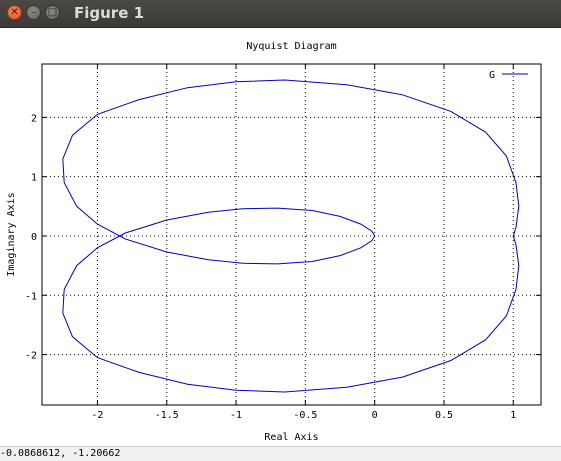 This screenshot has height=461, width=561. I want to click on y-tick-label: 2, so click(34, 118).